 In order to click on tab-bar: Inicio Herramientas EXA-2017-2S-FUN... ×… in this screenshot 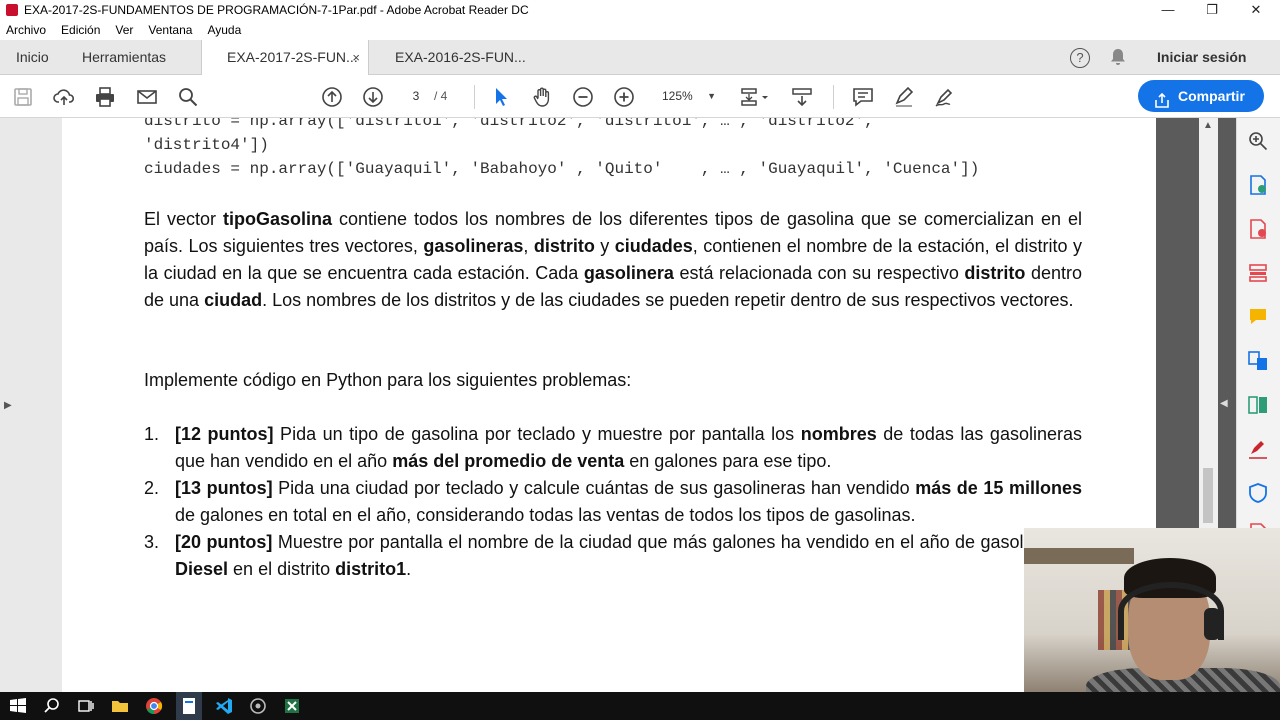, I will do `click(640, 58)`.